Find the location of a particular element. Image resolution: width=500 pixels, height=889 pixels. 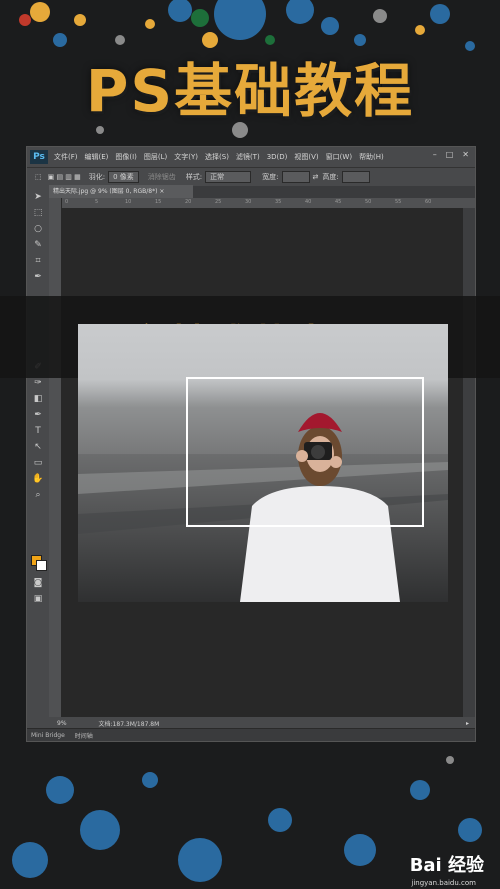

photoshop-logo: Ps is located at coordinates (39, 157).